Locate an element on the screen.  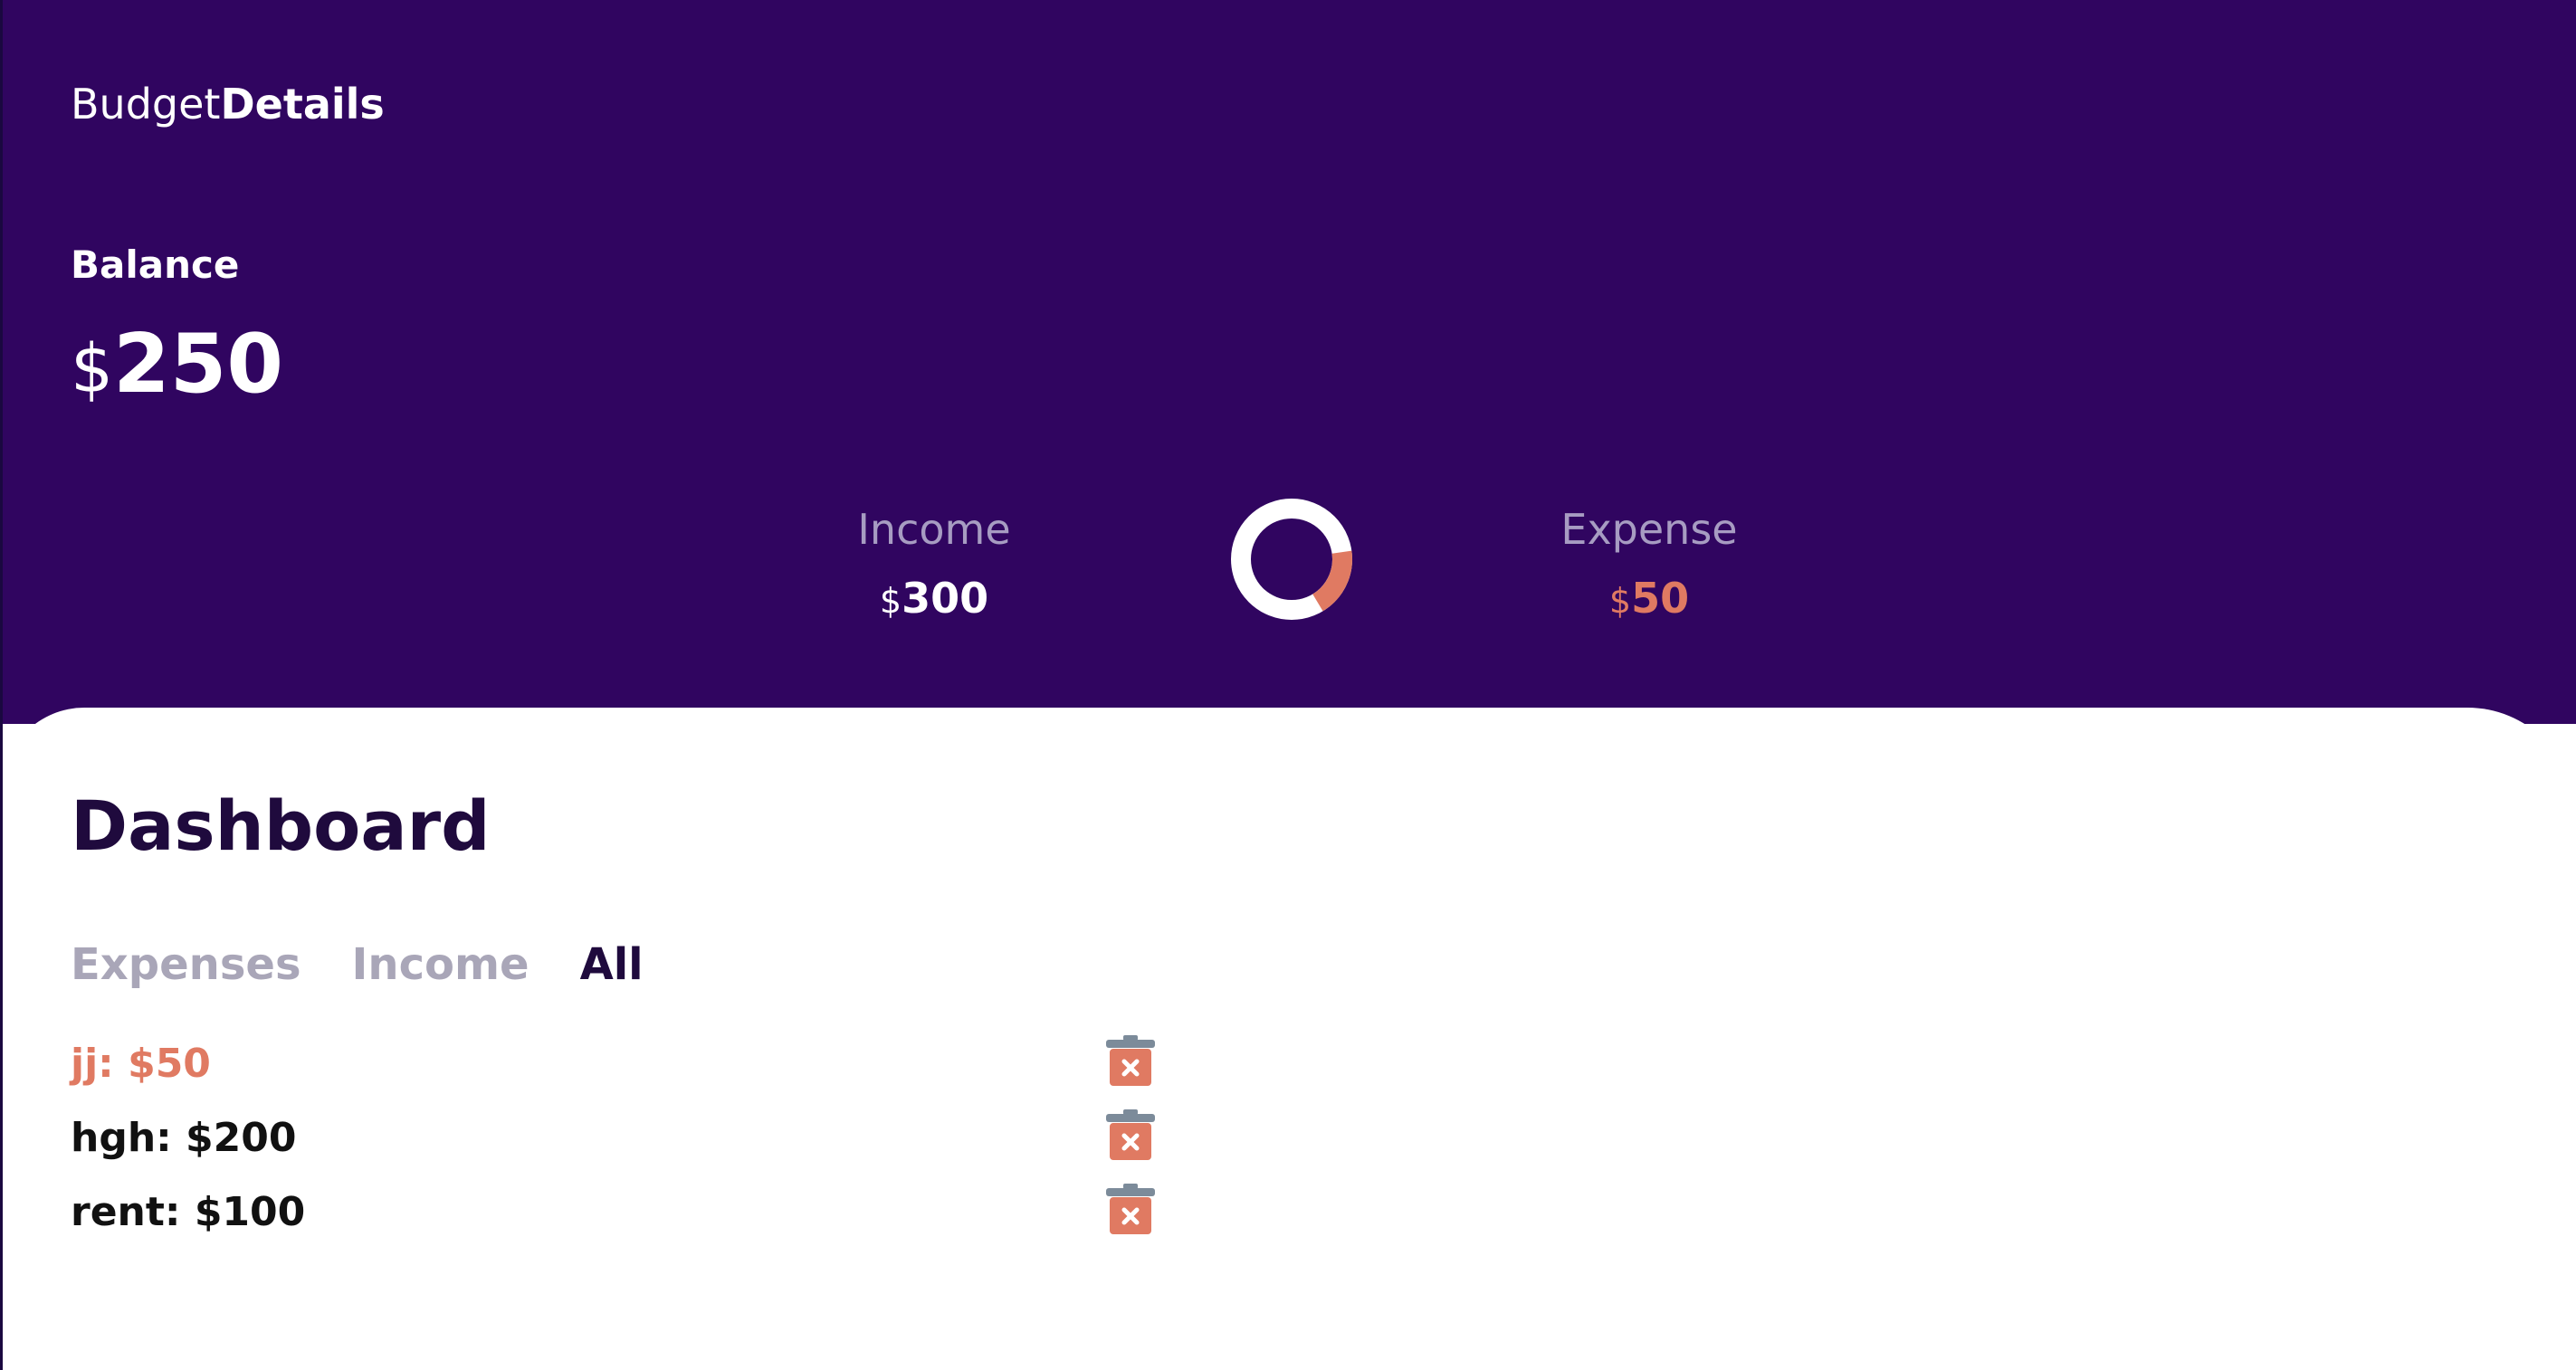
transaction-list: jj: $50 hgh: $200 rent: $100 is located at coordinates (632, 1149).